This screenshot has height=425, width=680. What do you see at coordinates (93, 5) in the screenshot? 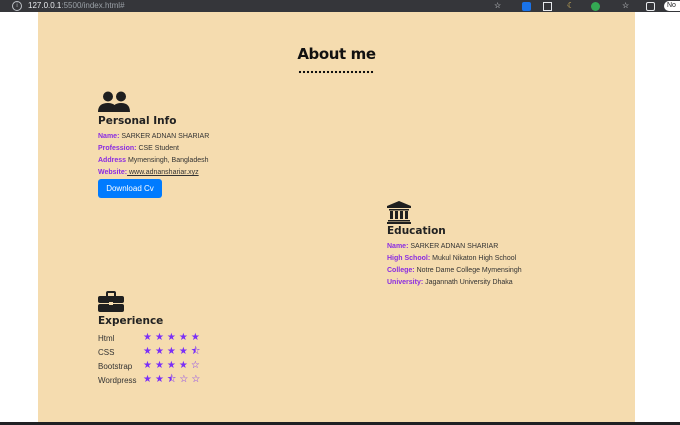
I see `url-path: :5500/index.html#` at bounding box center [93, 5].